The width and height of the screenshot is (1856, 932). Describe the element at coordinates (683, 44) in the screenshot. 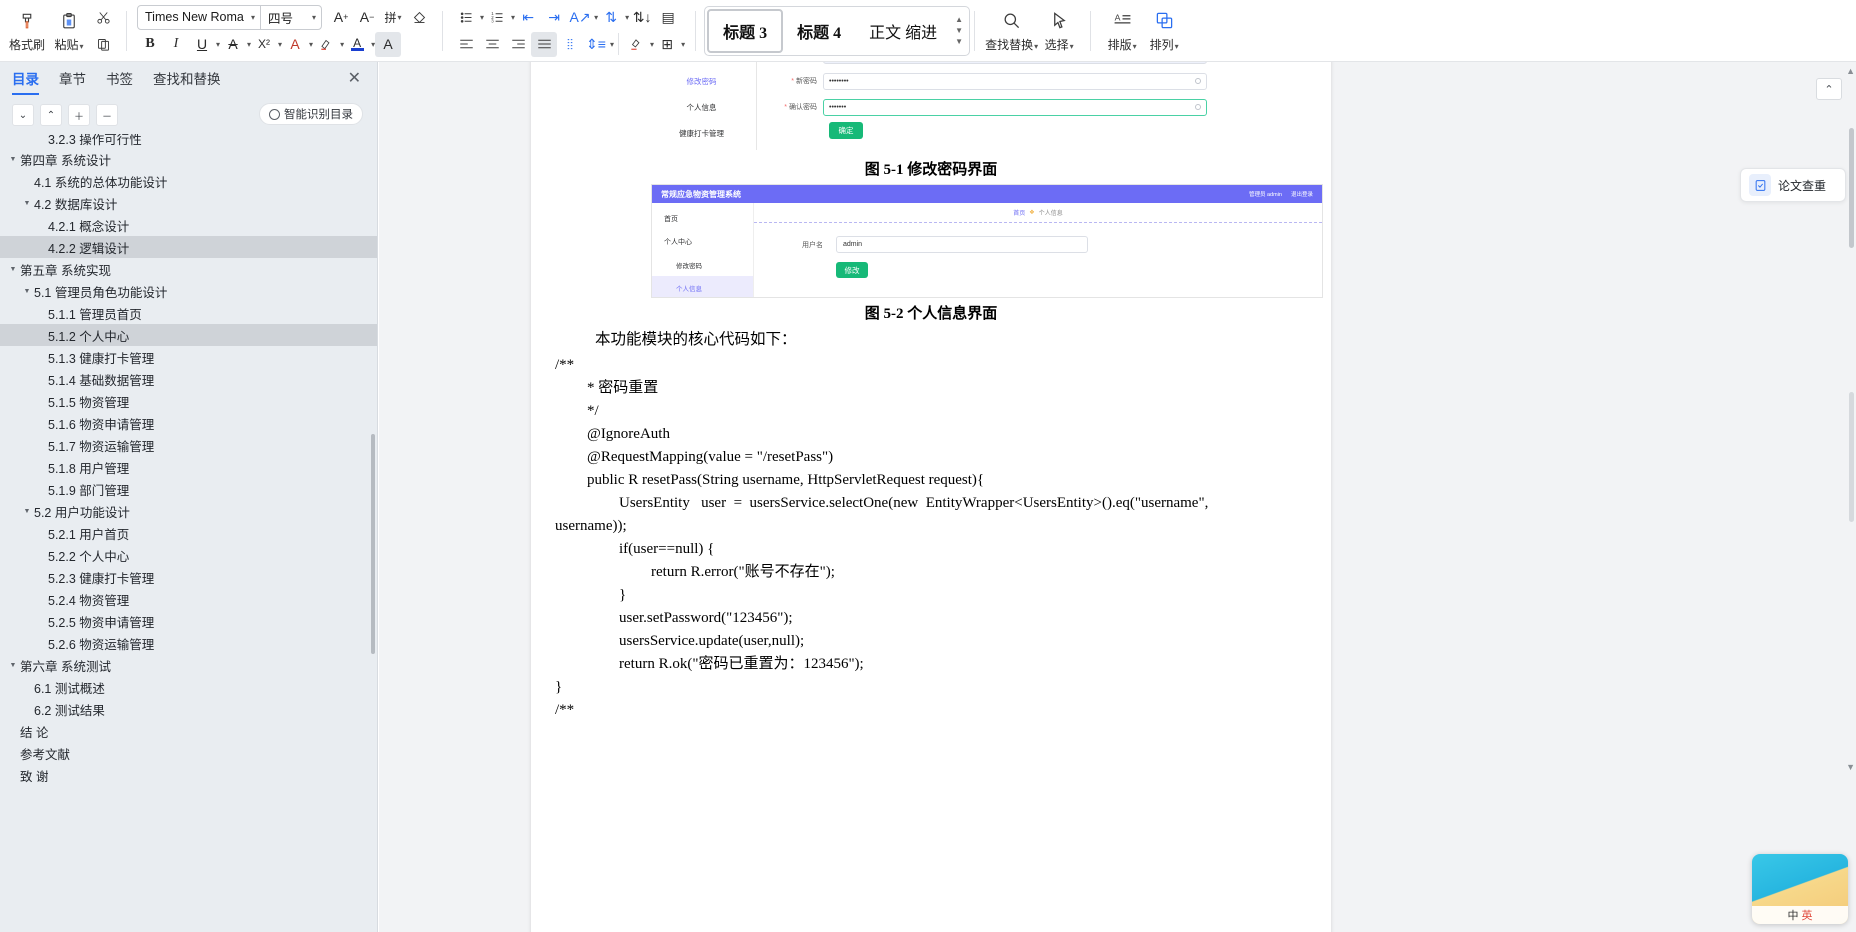

I see `borders-chevron-down-icon: ▾` at that location.